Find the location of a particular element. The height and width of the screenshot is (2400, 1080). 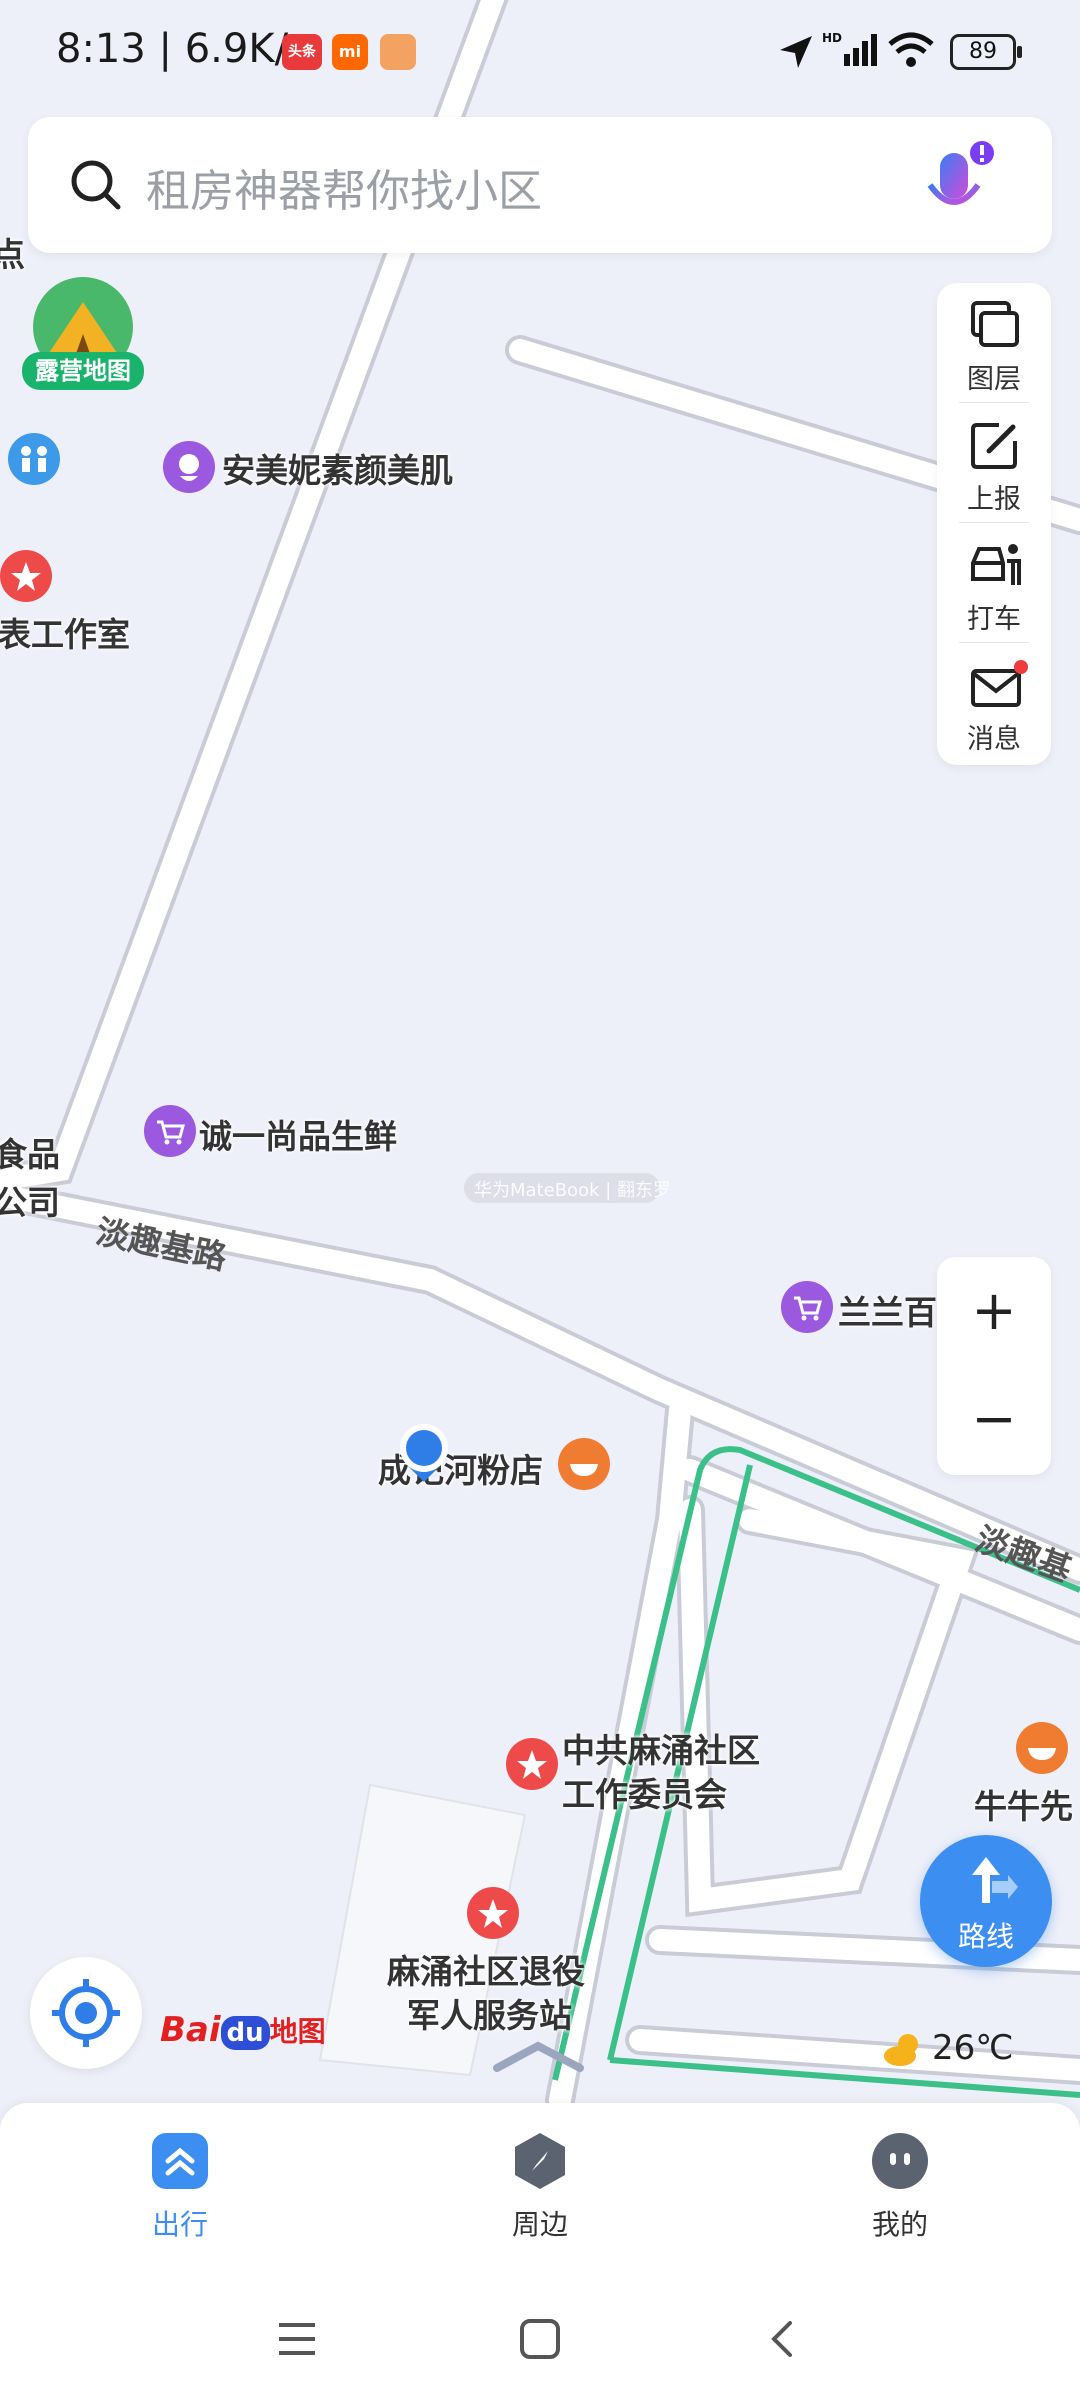

svg-text: HD is located at coordinates (832, 38).